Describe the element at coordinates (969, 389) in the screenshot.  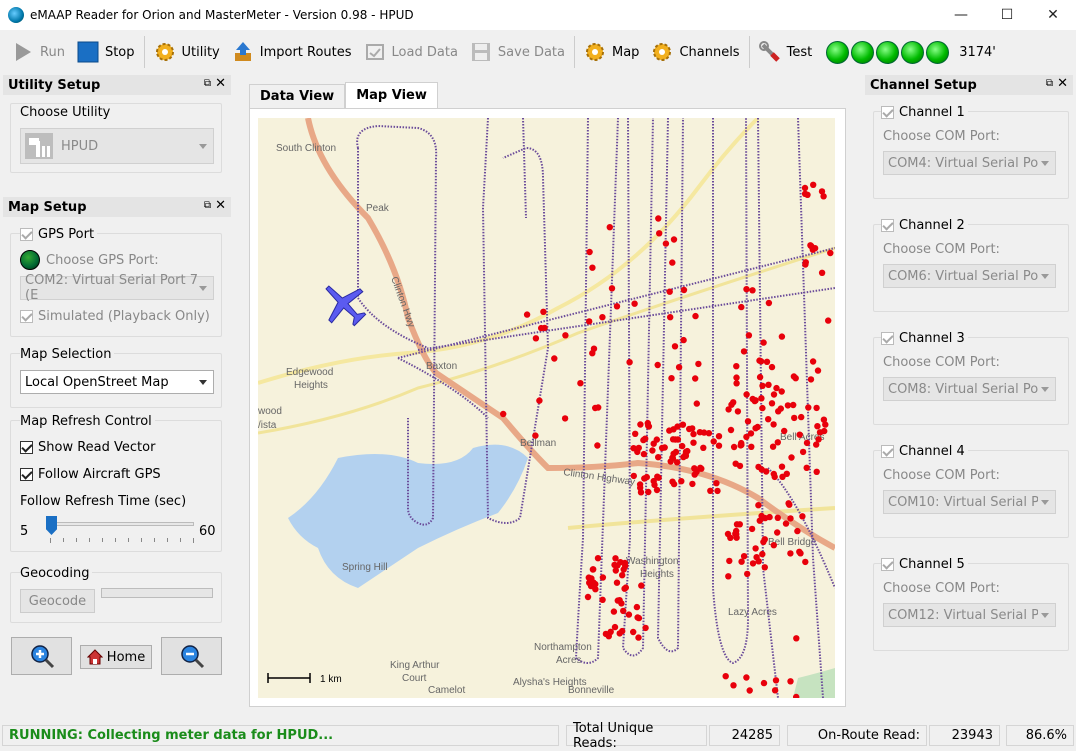
I see `com-port-select: COM8: Virtual Serial Port` at that location.